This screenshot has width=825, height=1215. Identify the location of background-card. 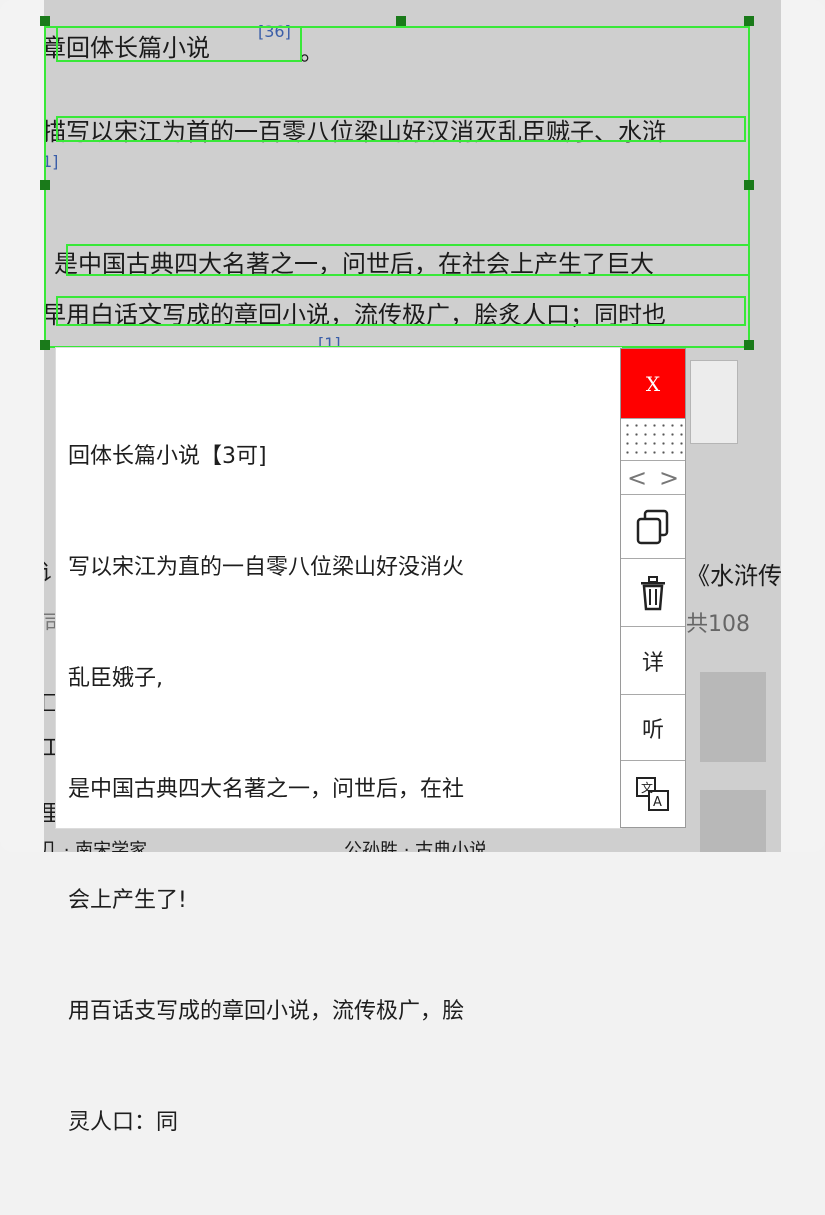
(714, 402).